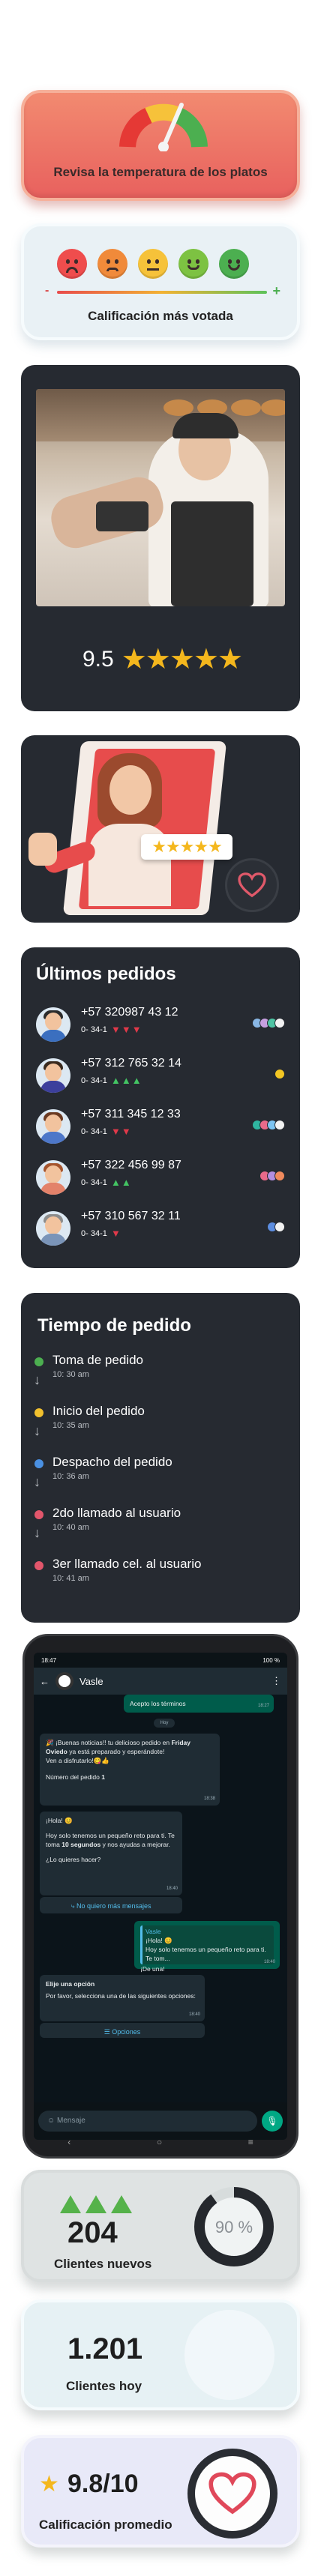 Image resolution: width=321 pixels, height=2576 pixels. Describe the element at coordinates (70, 1477) in the screenshot. I see `step-time: 10: 36 am` at that location.